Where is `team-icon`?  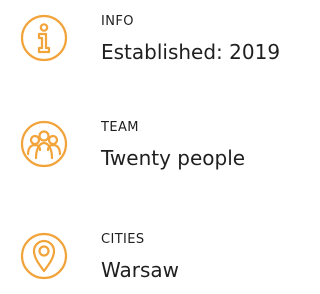 team-icon is located at coordinates (44, 144).